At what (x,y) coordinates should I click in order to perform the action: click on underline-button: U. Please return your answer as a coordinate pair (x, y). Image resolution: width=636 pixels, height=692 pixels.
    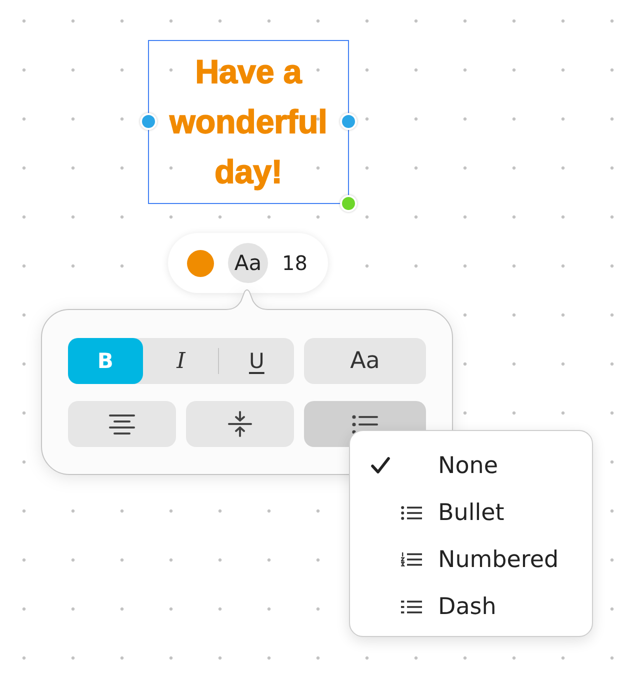
    Looking at the image, I should click on (256, 361).